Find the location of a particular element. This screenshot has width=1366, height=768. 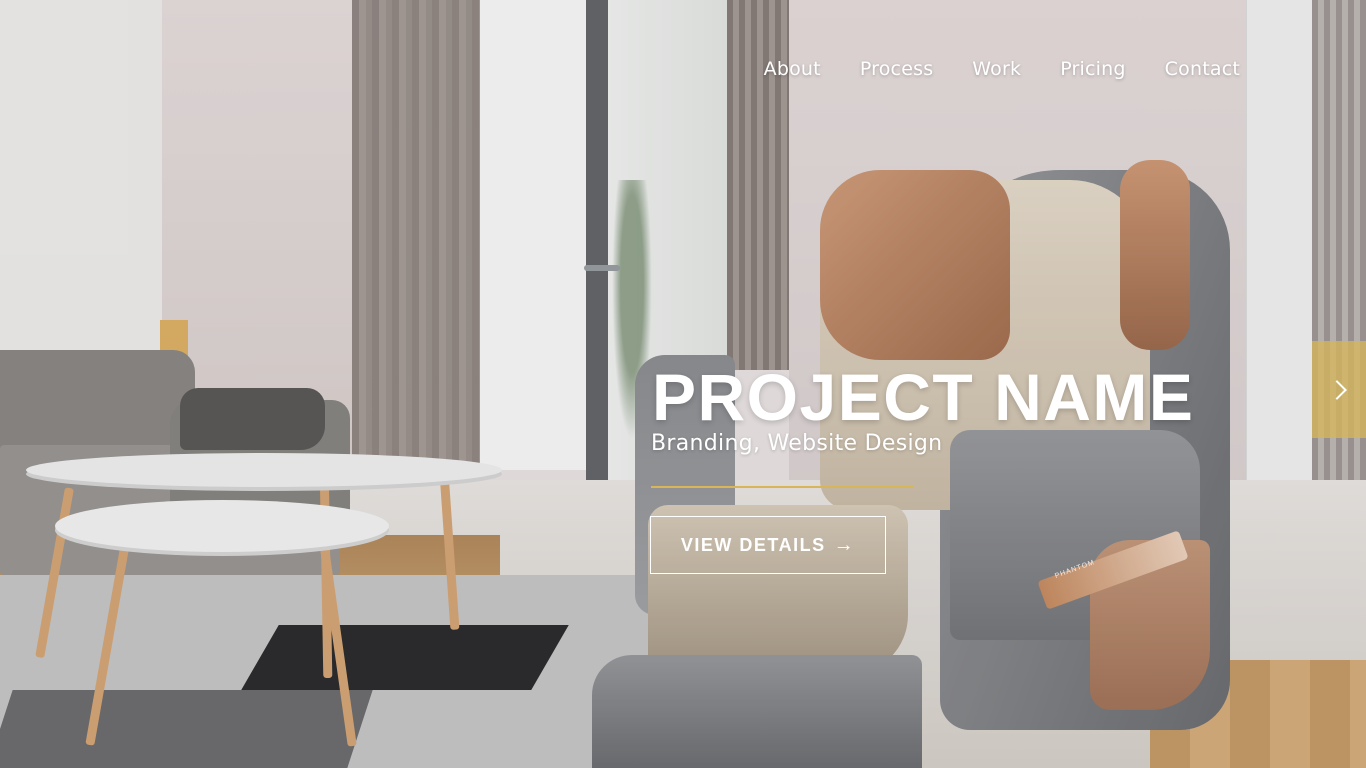

nav-item-work: Work is located at coordinates (996, 69).